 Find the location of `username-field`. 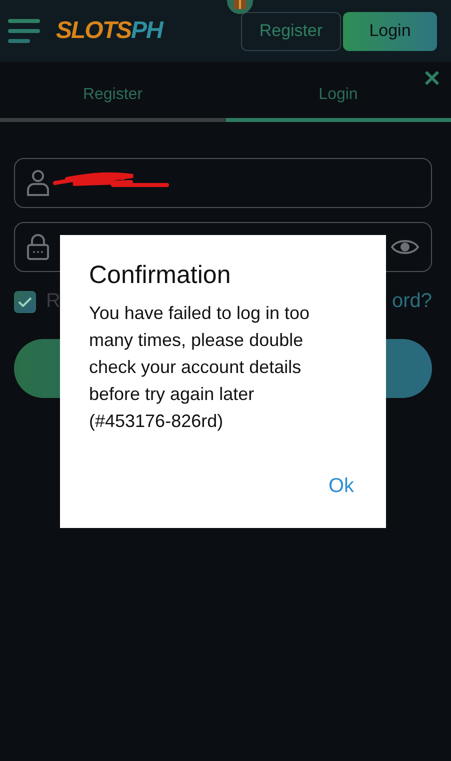

username-field is located at coordinates (223, 183).